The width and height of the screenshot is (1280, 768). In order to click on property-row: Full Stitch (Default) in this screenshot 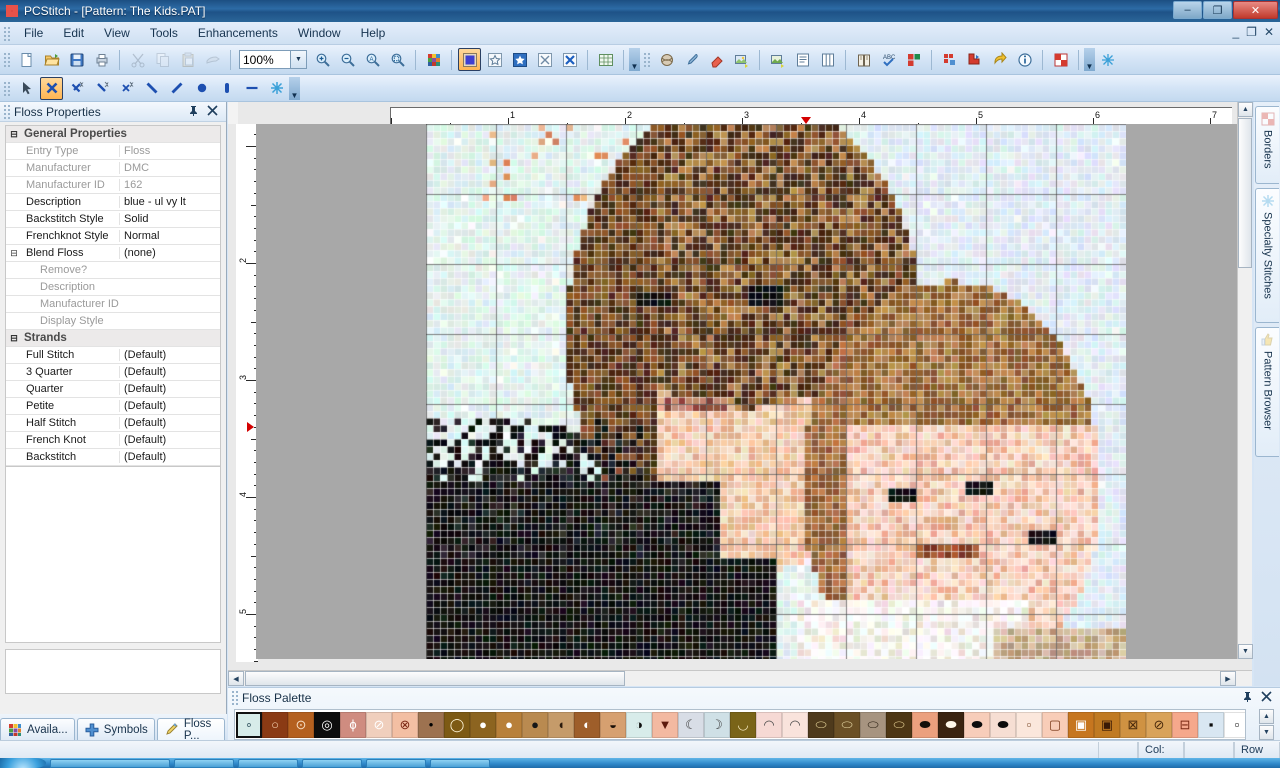, I will do `click(113, 355)`.